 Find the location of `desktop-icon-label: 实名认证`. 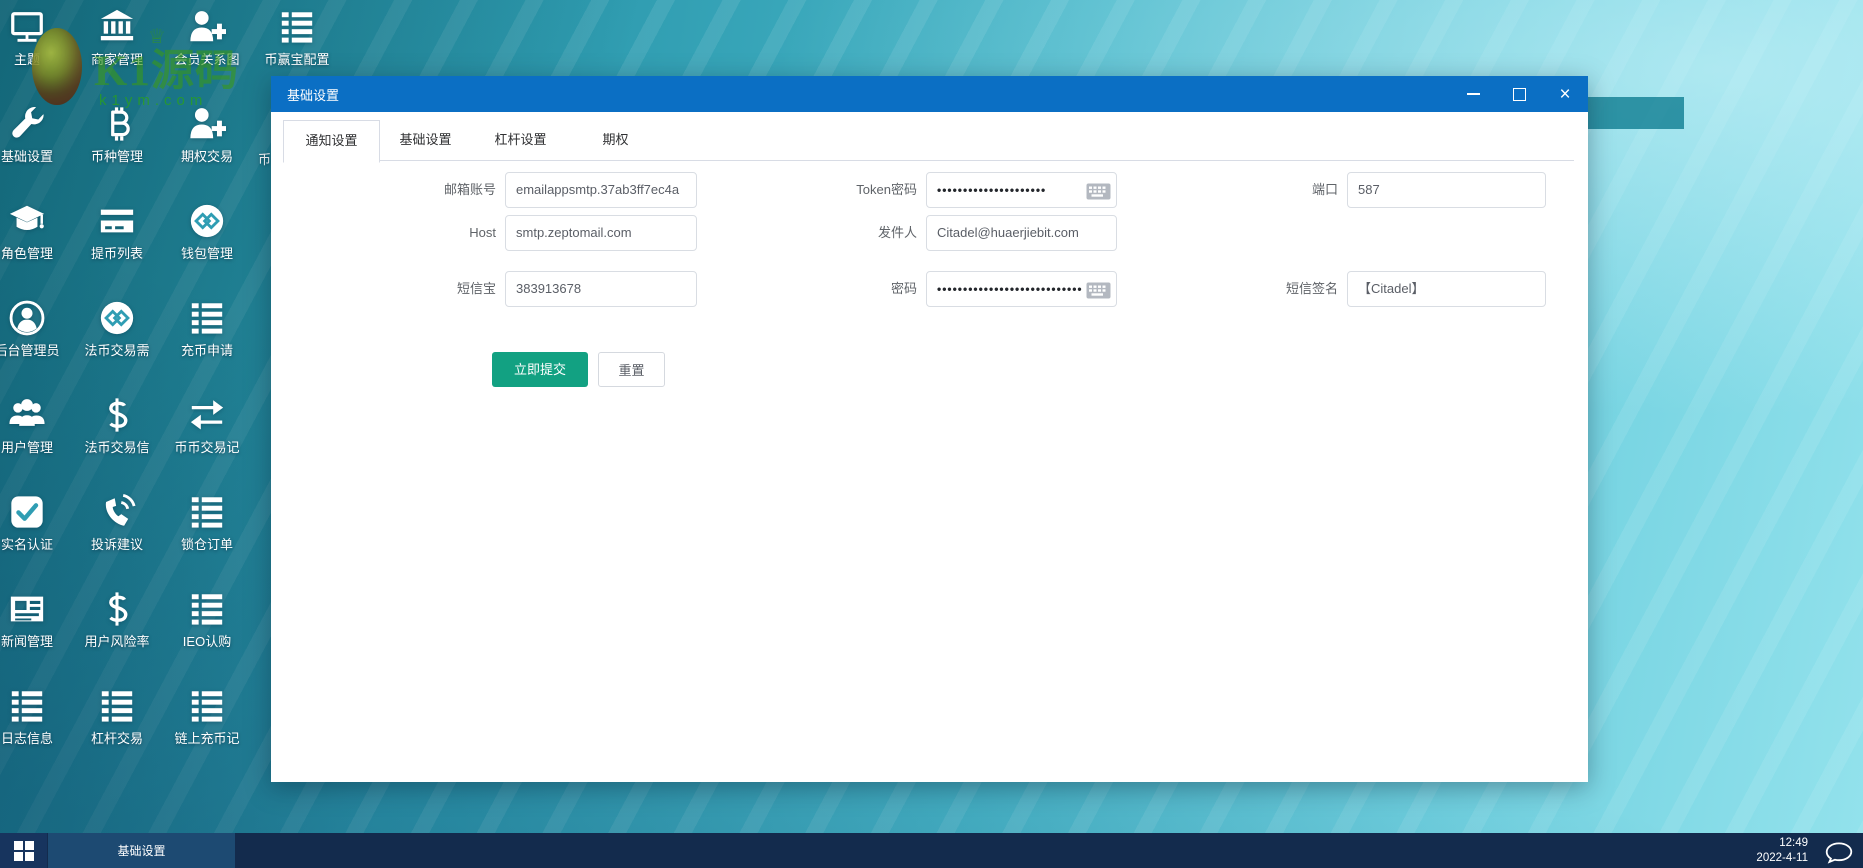

desktop-icon-label: 实名认证 is located at coordinates (26, 544).